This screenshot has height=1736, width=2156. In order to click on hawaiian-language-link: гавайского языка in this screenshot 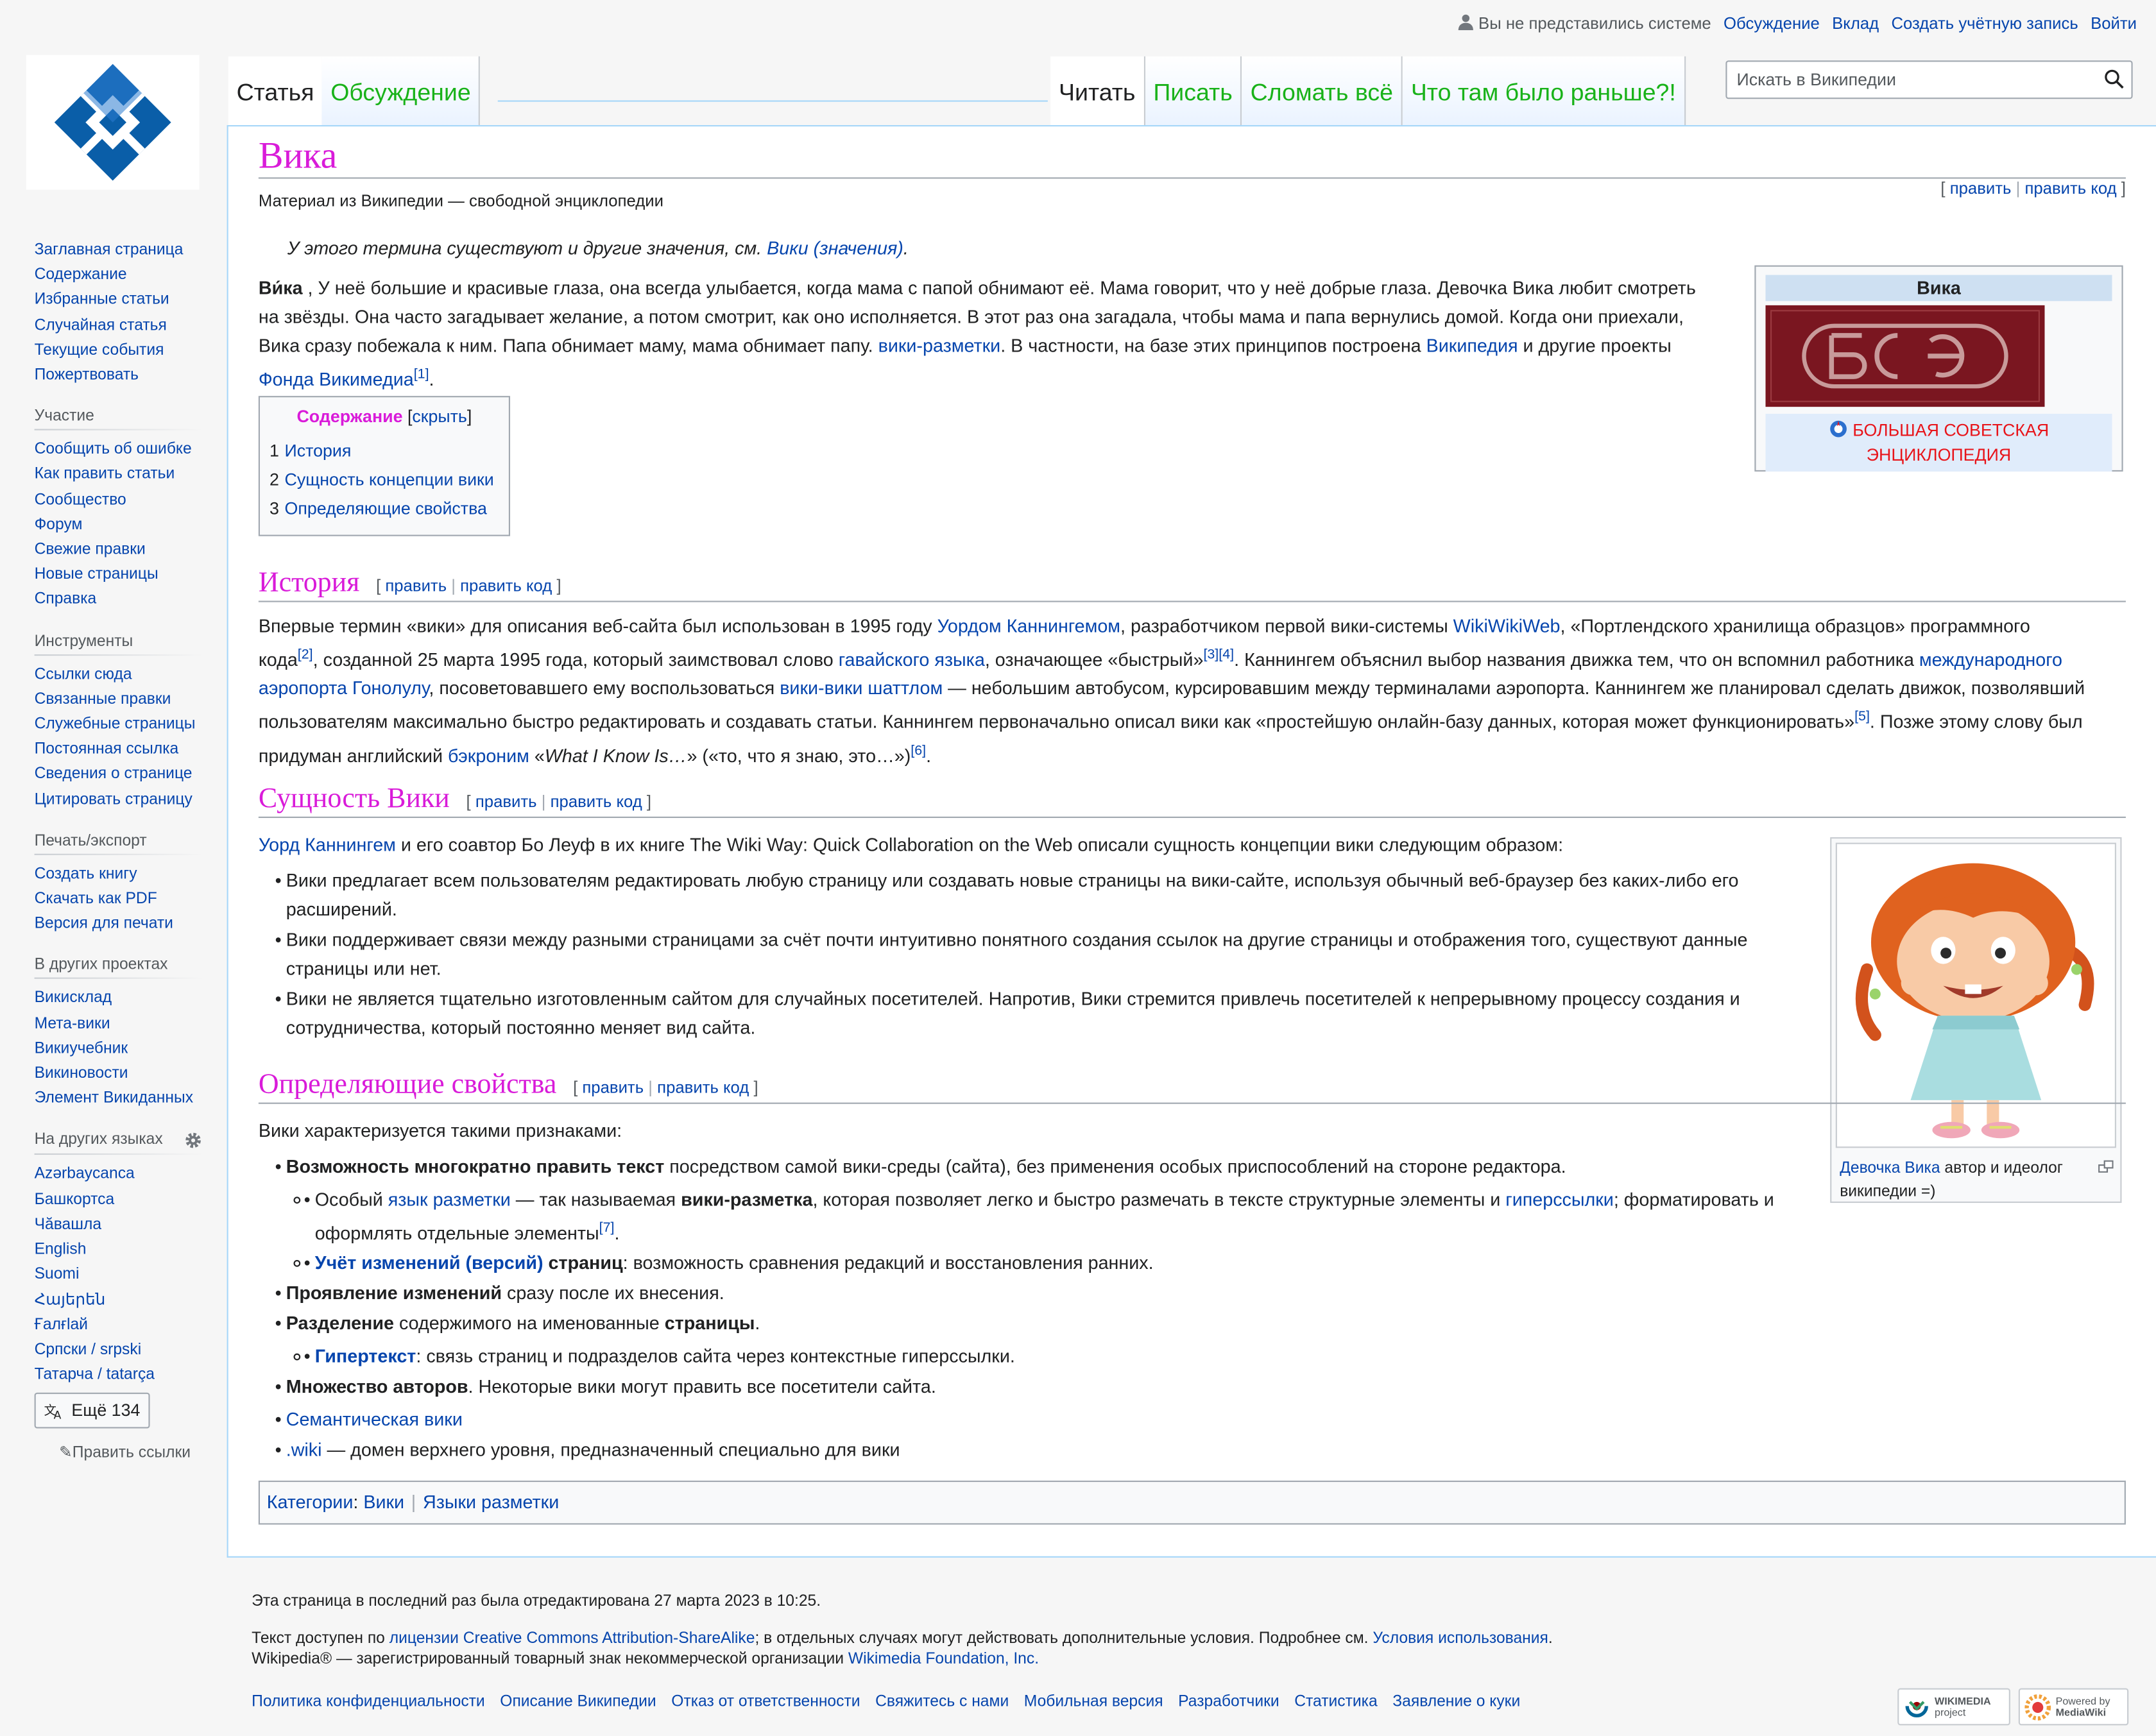, I will do `click(912, 659)`.